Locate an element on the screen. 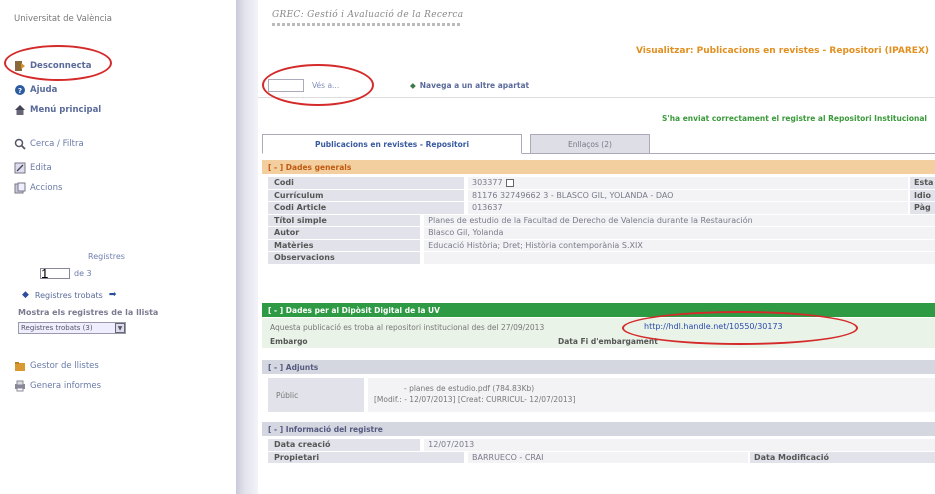  row-label: Codi Article is located at coordinates (366, 208).